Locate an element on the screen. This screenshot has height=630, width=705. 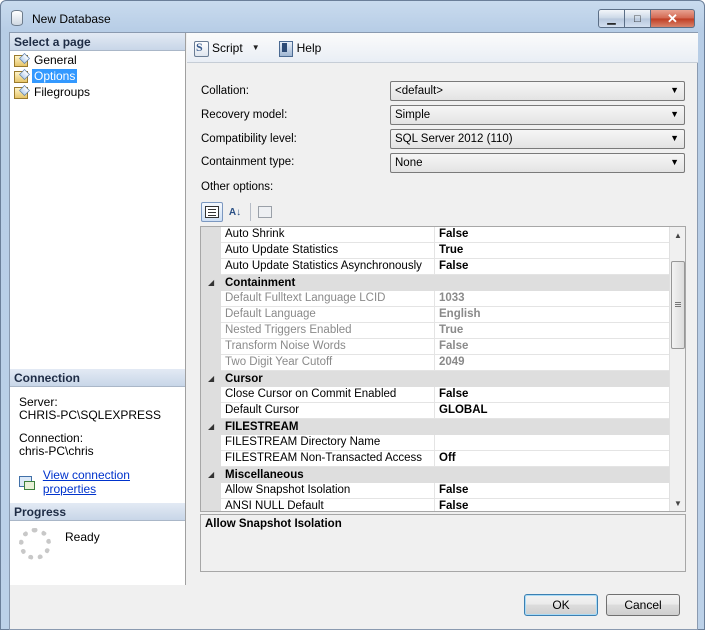
compatibility-level-select: SQL Server 2012 (110) ▼ is located at coordinates (537, 139).